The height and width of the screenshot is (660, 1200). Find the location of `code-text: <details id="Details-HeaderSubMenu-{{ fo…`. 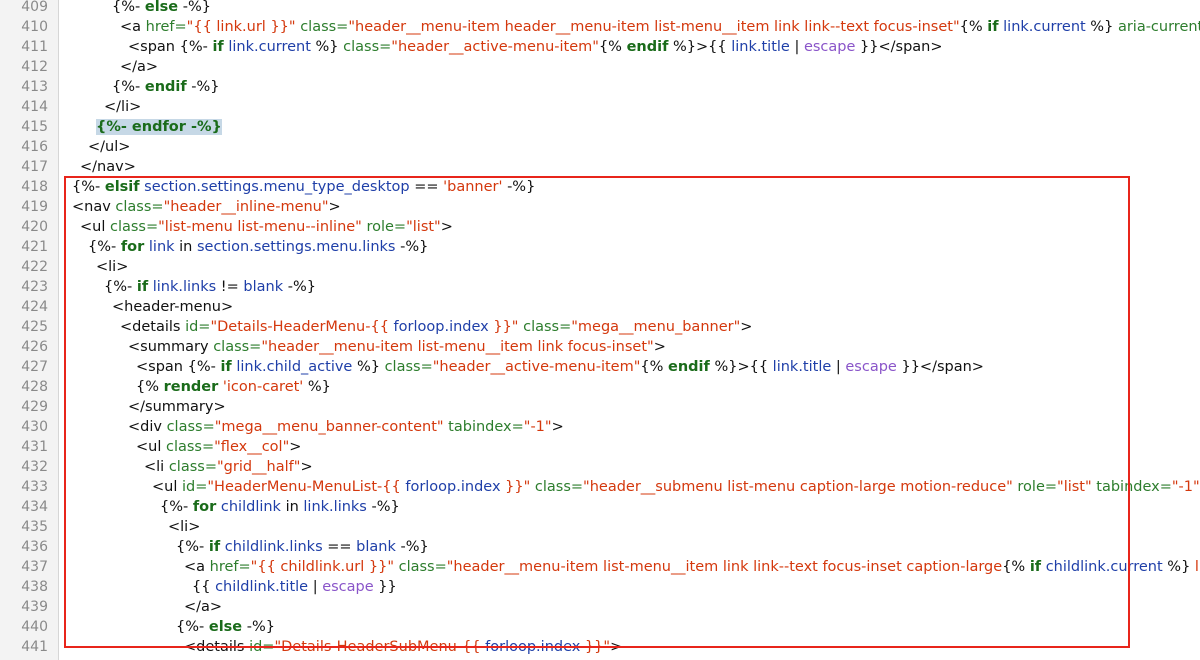

code-text: <details id="Details-HeaderSubMenu-{{ fo… is located at coordinates (692, 647).